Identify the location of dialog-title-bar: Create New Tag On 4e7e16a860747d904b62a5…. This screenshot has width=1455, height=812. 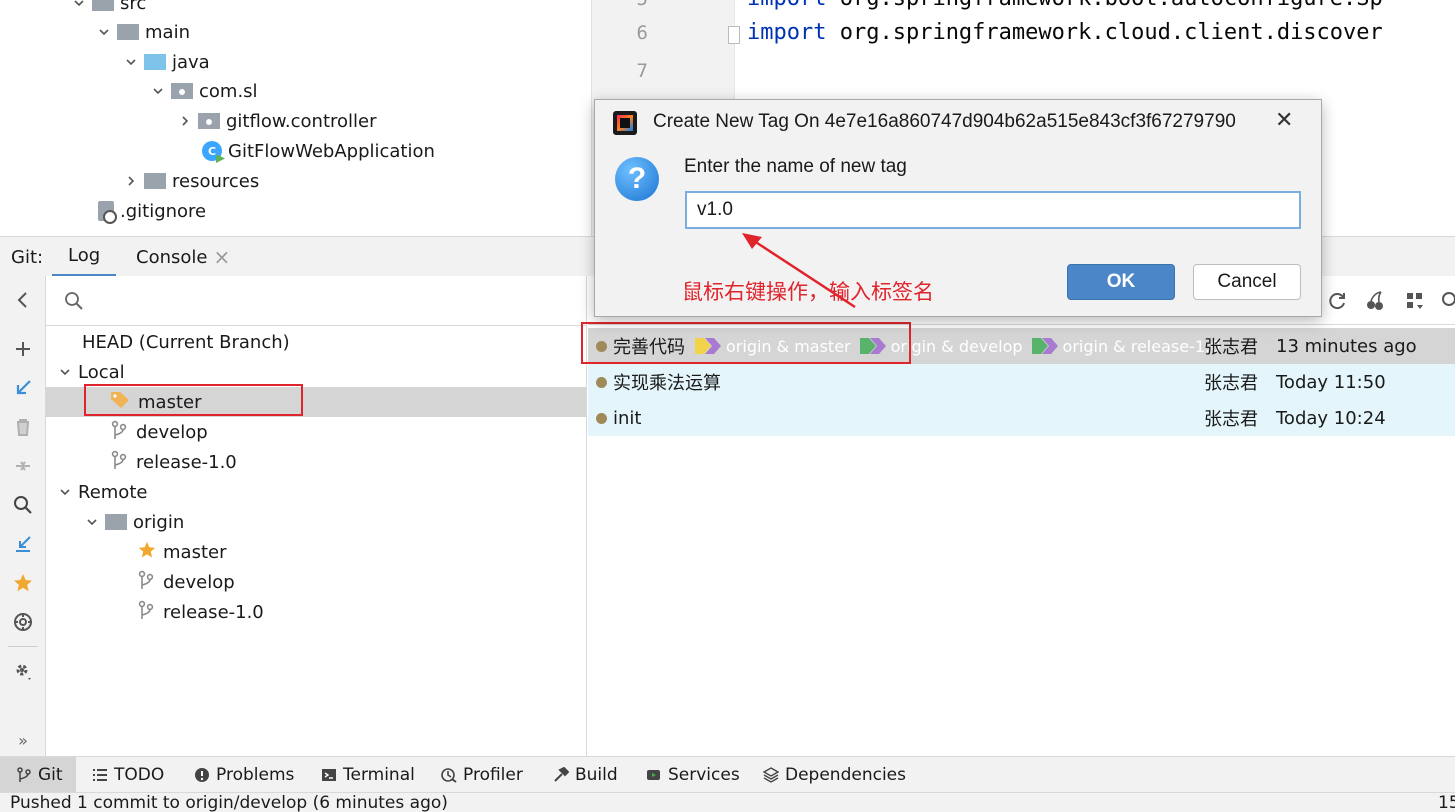
(958, 123).